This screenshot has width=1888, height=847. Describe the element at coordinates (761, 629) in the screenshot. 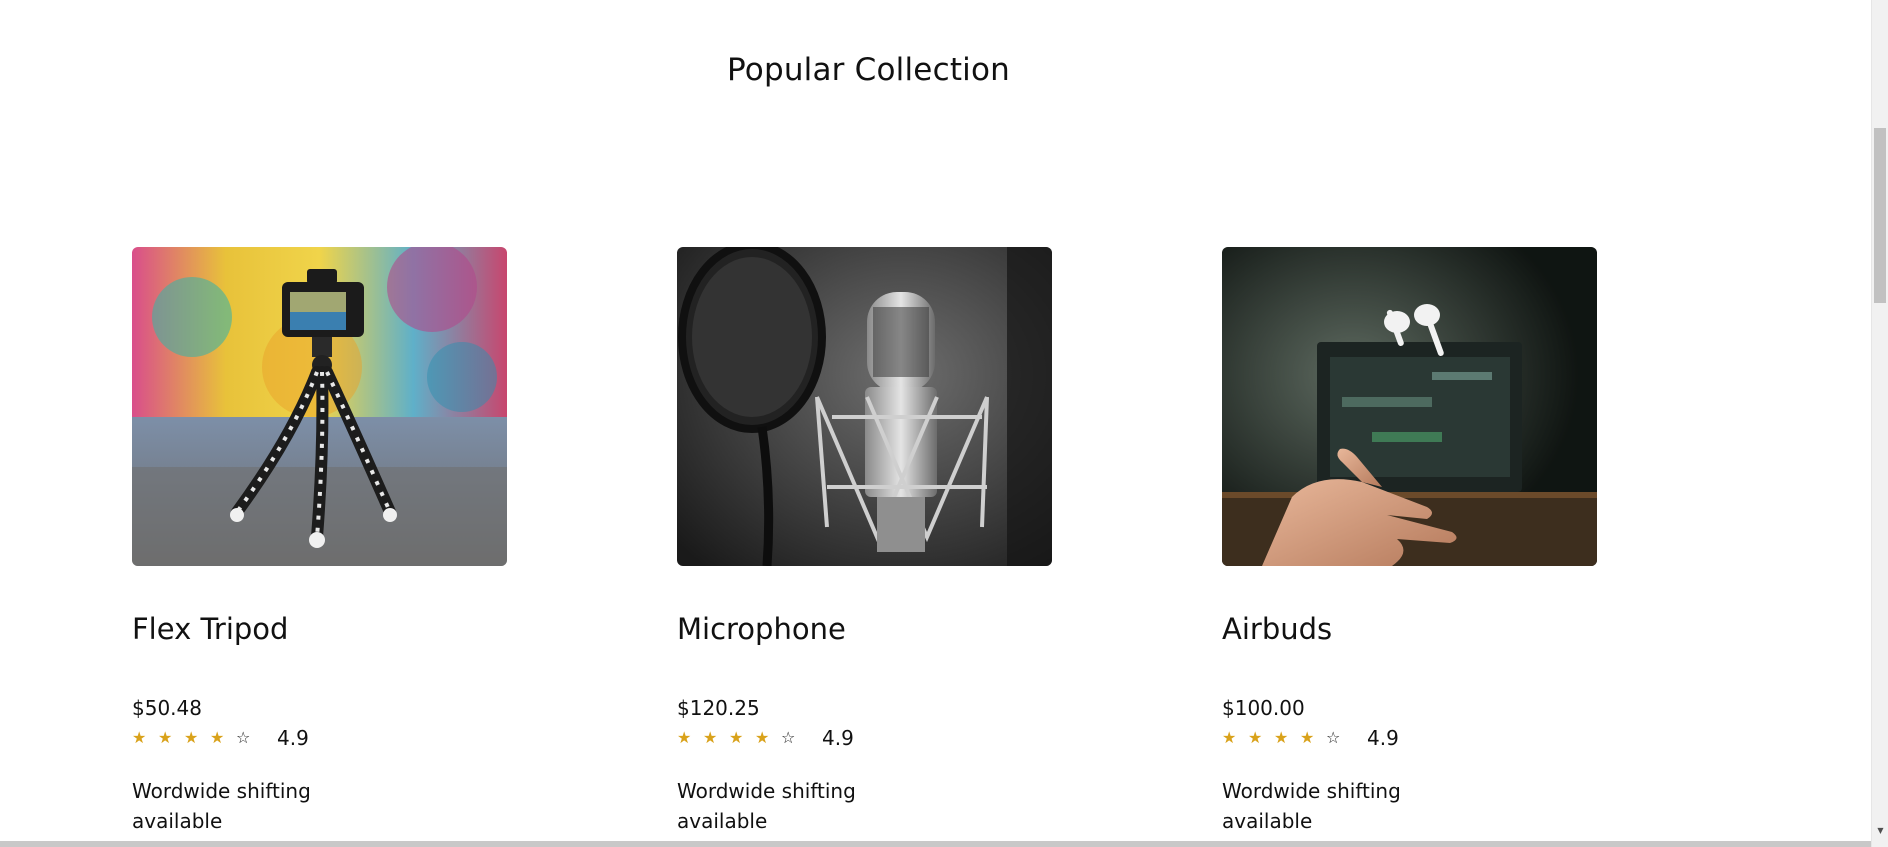

I see `product-name: Microphone` at that location.